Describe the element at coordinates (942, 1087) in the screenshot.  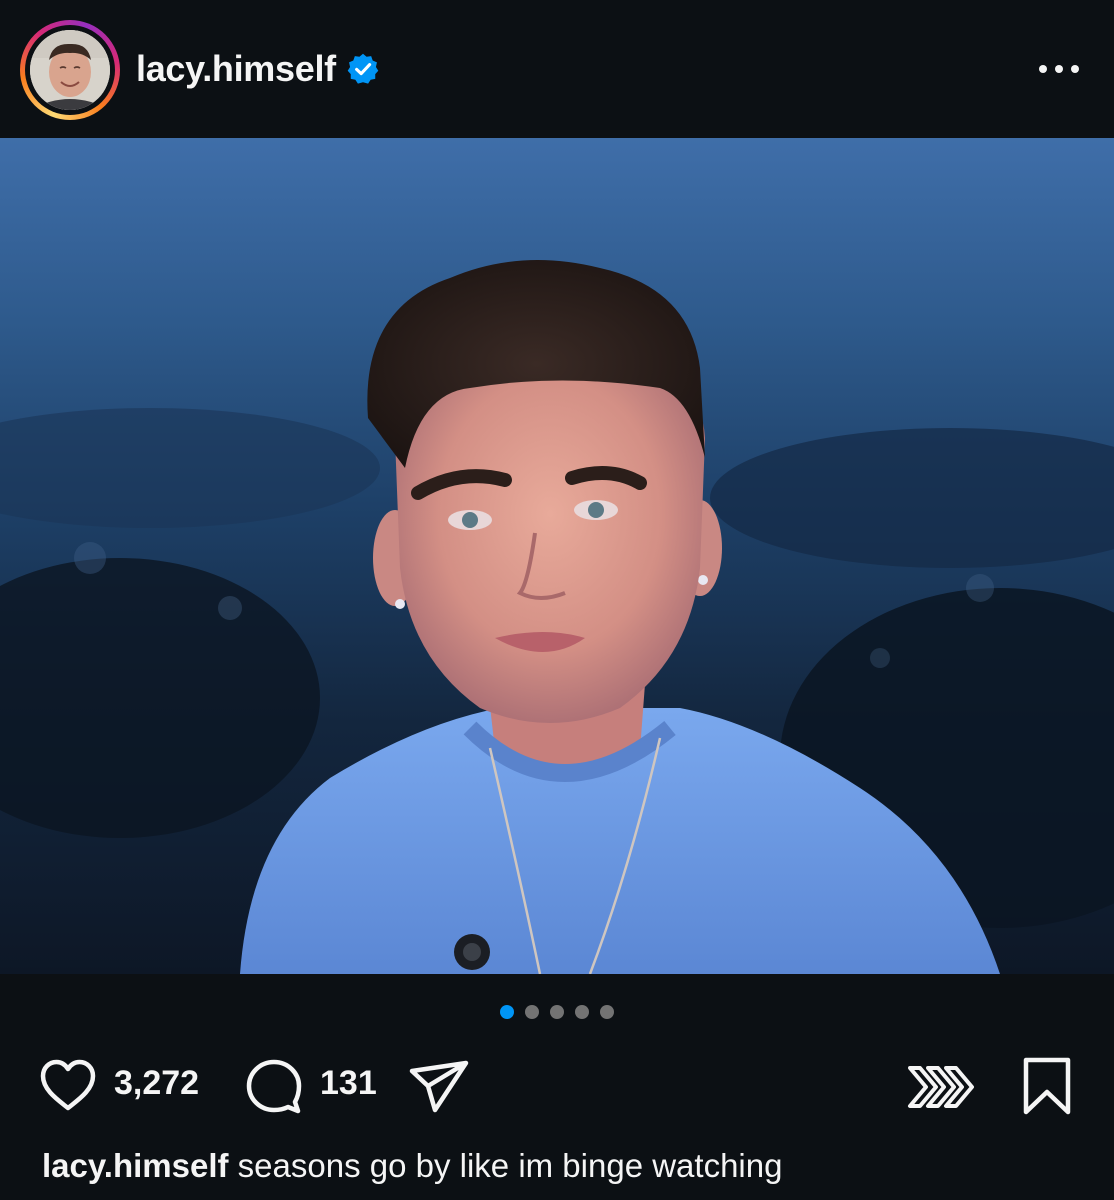
I see `remix-icon` at that location.